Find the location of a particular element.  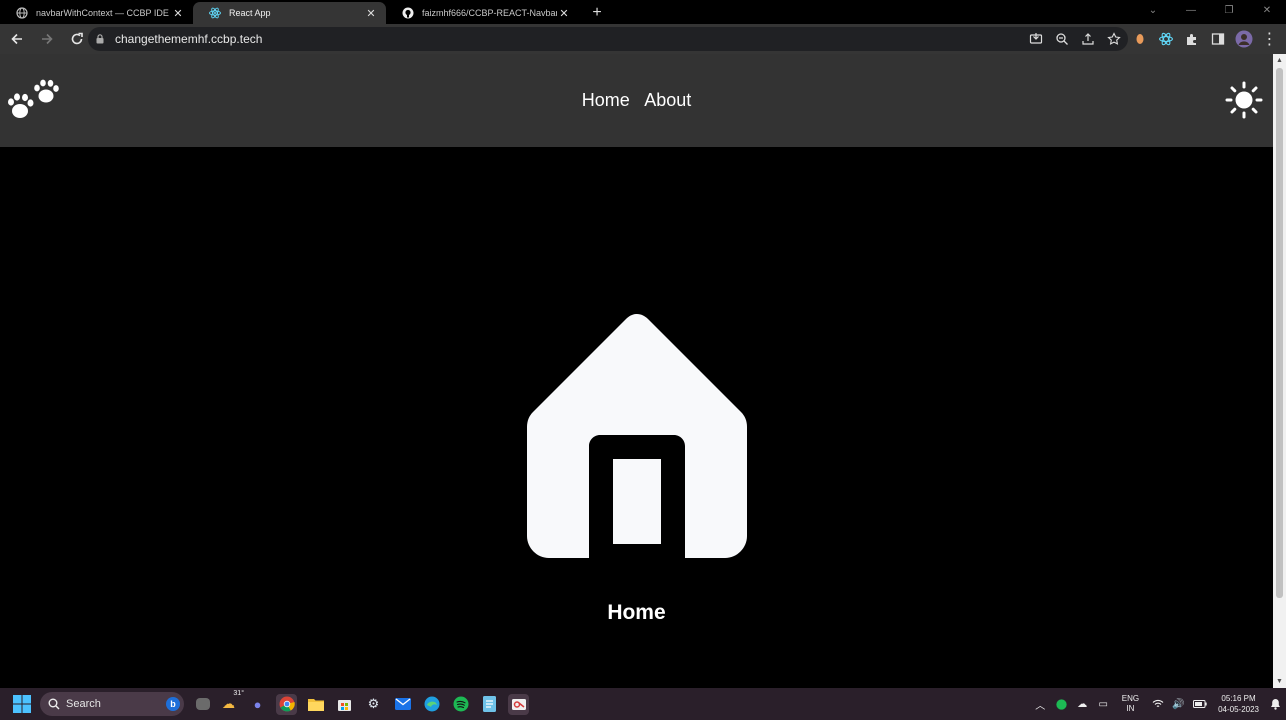

share-icon is located at coordinates (1087, 39).